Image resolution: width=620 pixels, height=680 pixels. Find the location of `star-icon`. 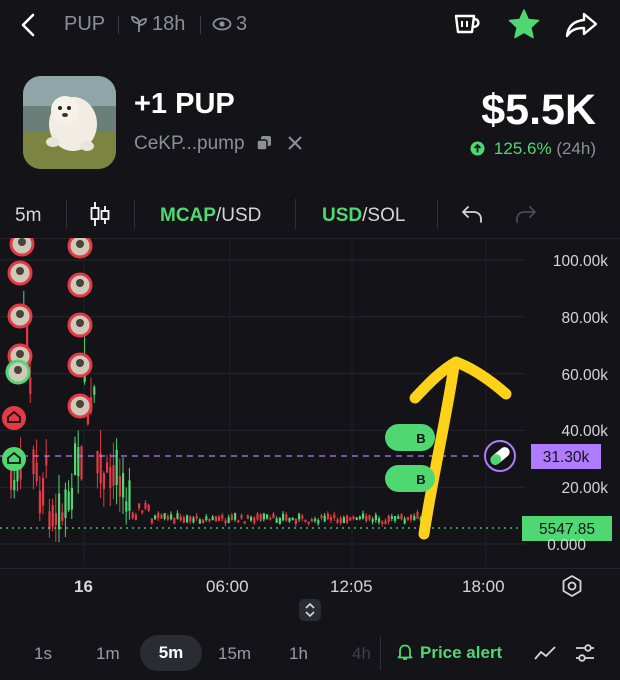

star-icon is located at coordinates (524, 24).